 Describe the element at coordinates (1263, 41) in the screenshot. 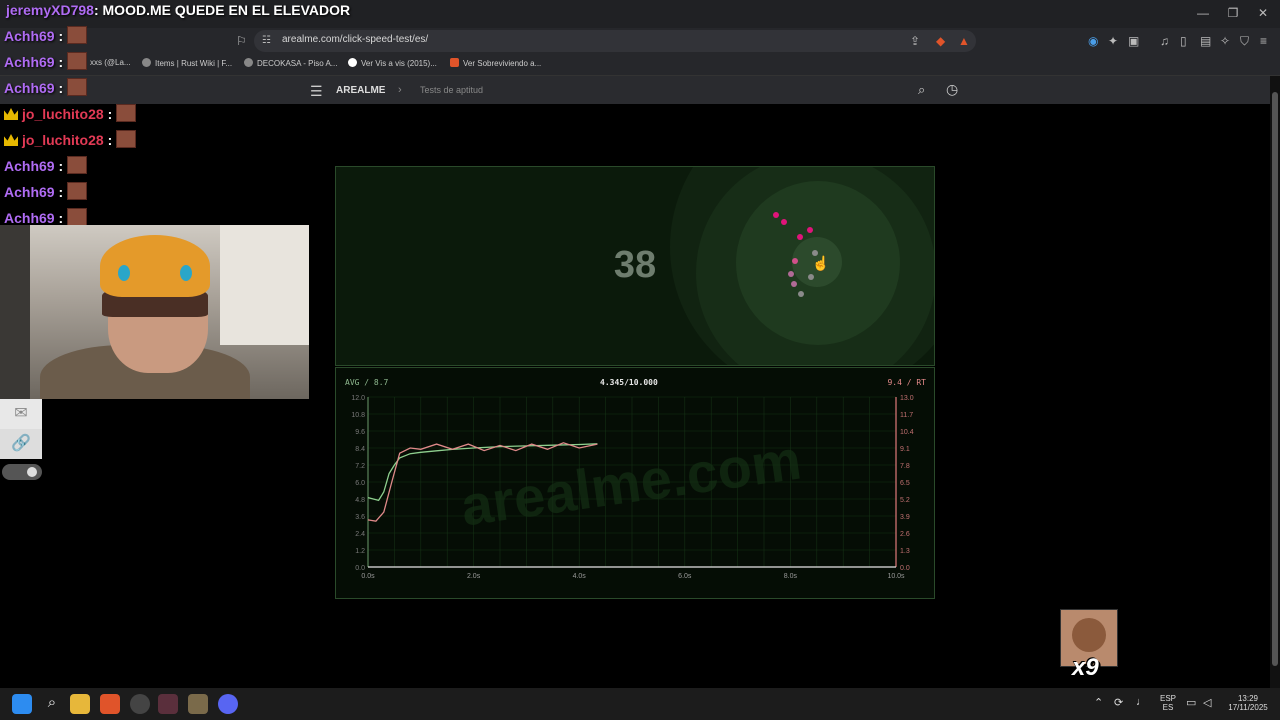

I see `menu-icon: ≡` at that location.